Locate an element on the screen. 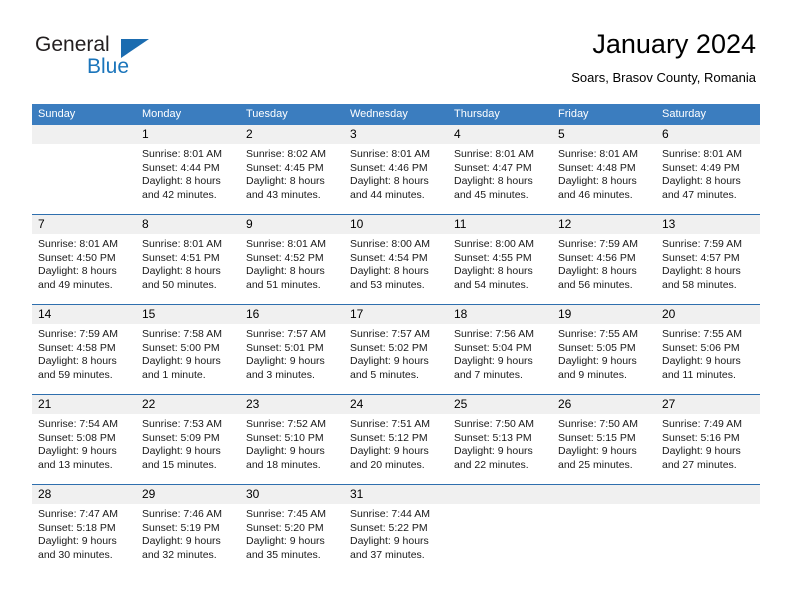  day-number: 28 is located at coordinates (84, 494).